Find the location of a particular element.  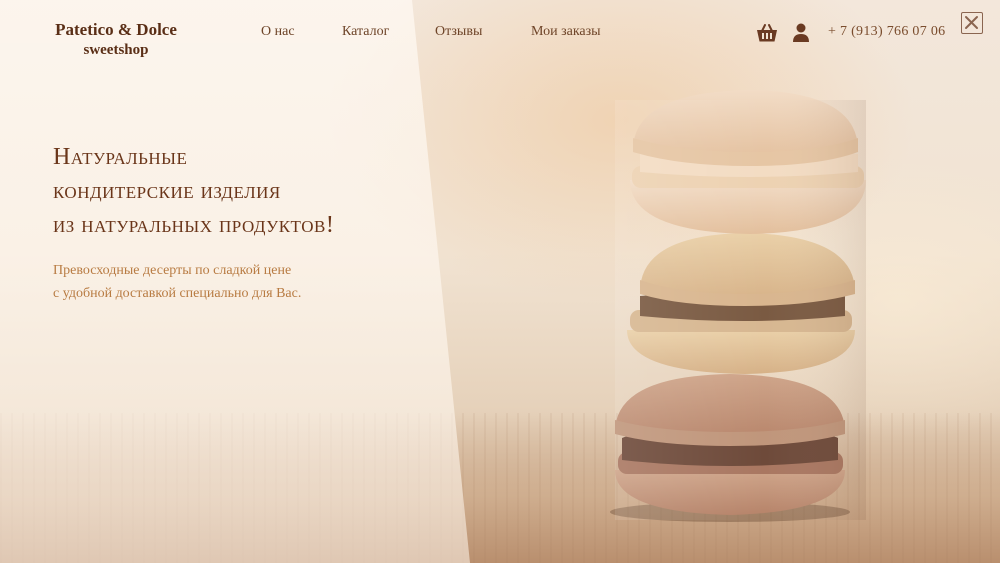

hero-subtitle-line: с удобной доставкой специально для Вас. is located at coordinates (177, 293).